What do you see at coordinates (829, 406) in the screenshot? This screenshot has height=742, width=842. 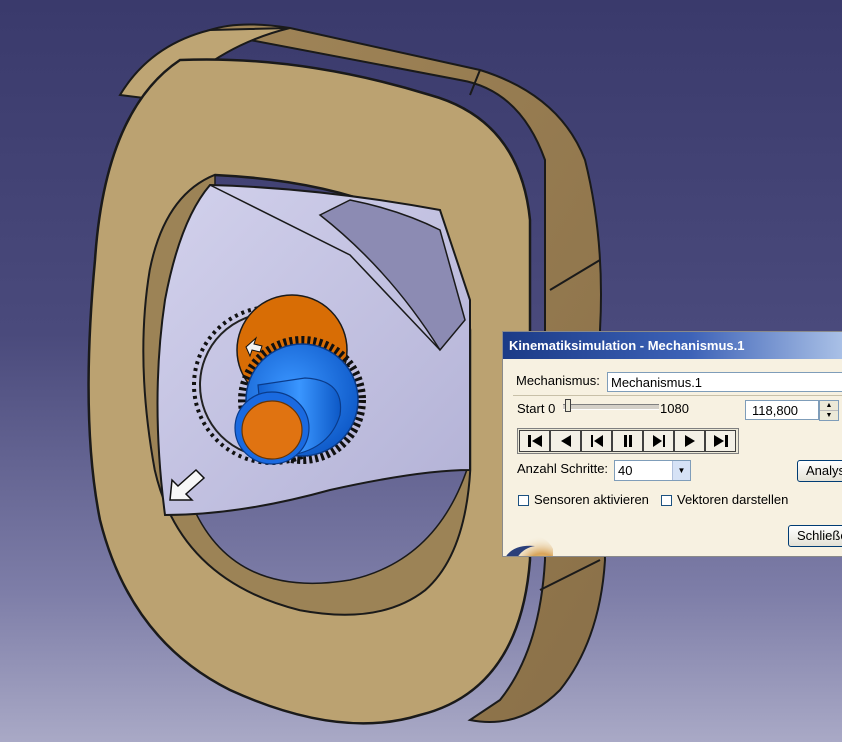 I see `spin-up-icon: ▲` at bounding box center [829, 406].